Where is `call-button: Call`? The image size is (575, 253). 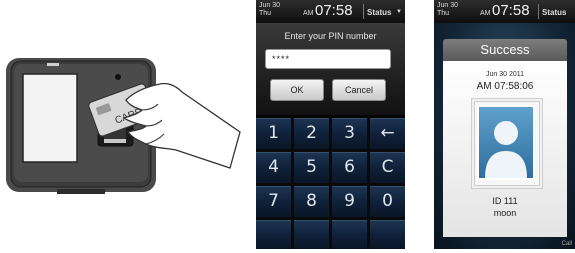
call-button: Call is located at coordinates (567, 244).